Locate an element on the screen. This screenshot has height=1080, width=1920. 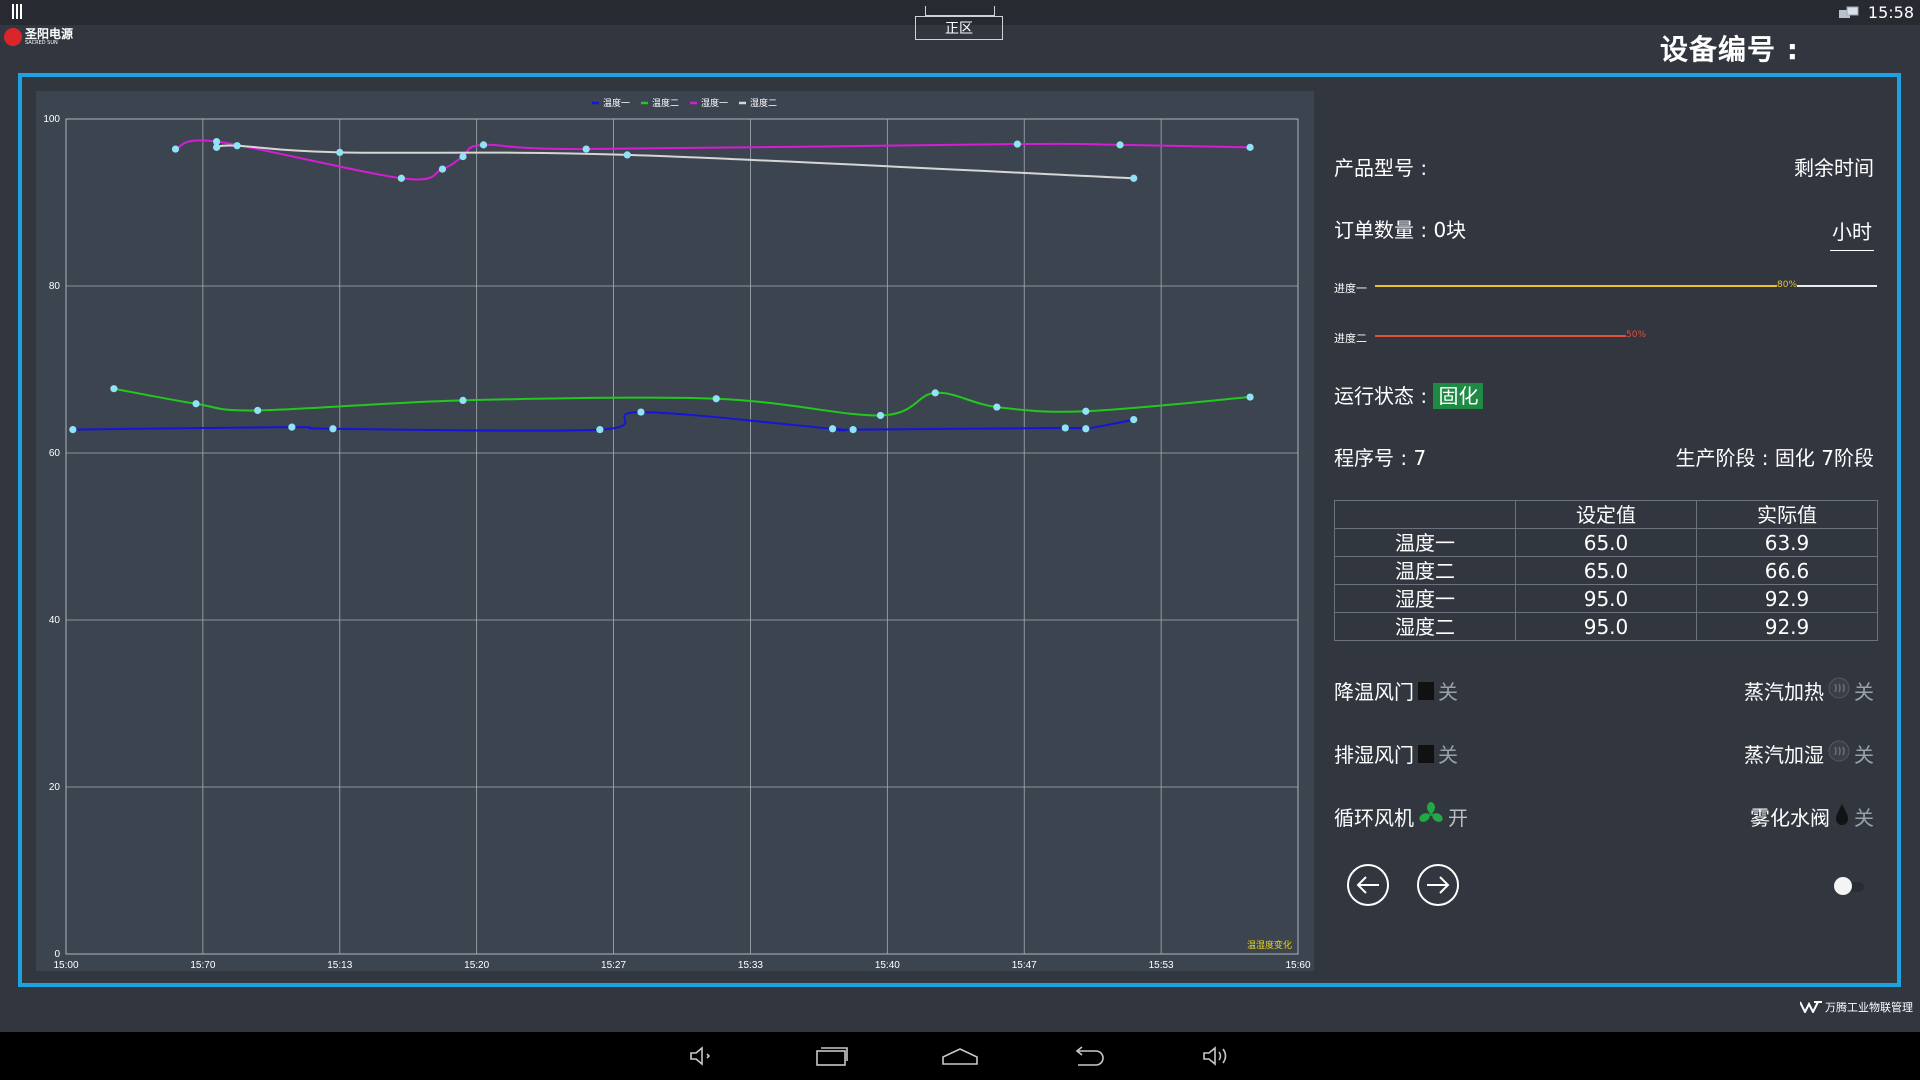
steam-heating-label: 蒸汽加热 is located at coordinates (1784, 692).